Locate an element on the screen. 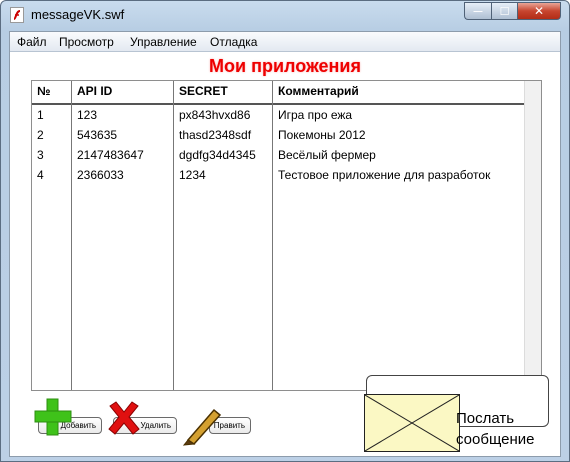  title-bar: messageVK.swf — ☐ ✕ is located at coordinates (285, 15).